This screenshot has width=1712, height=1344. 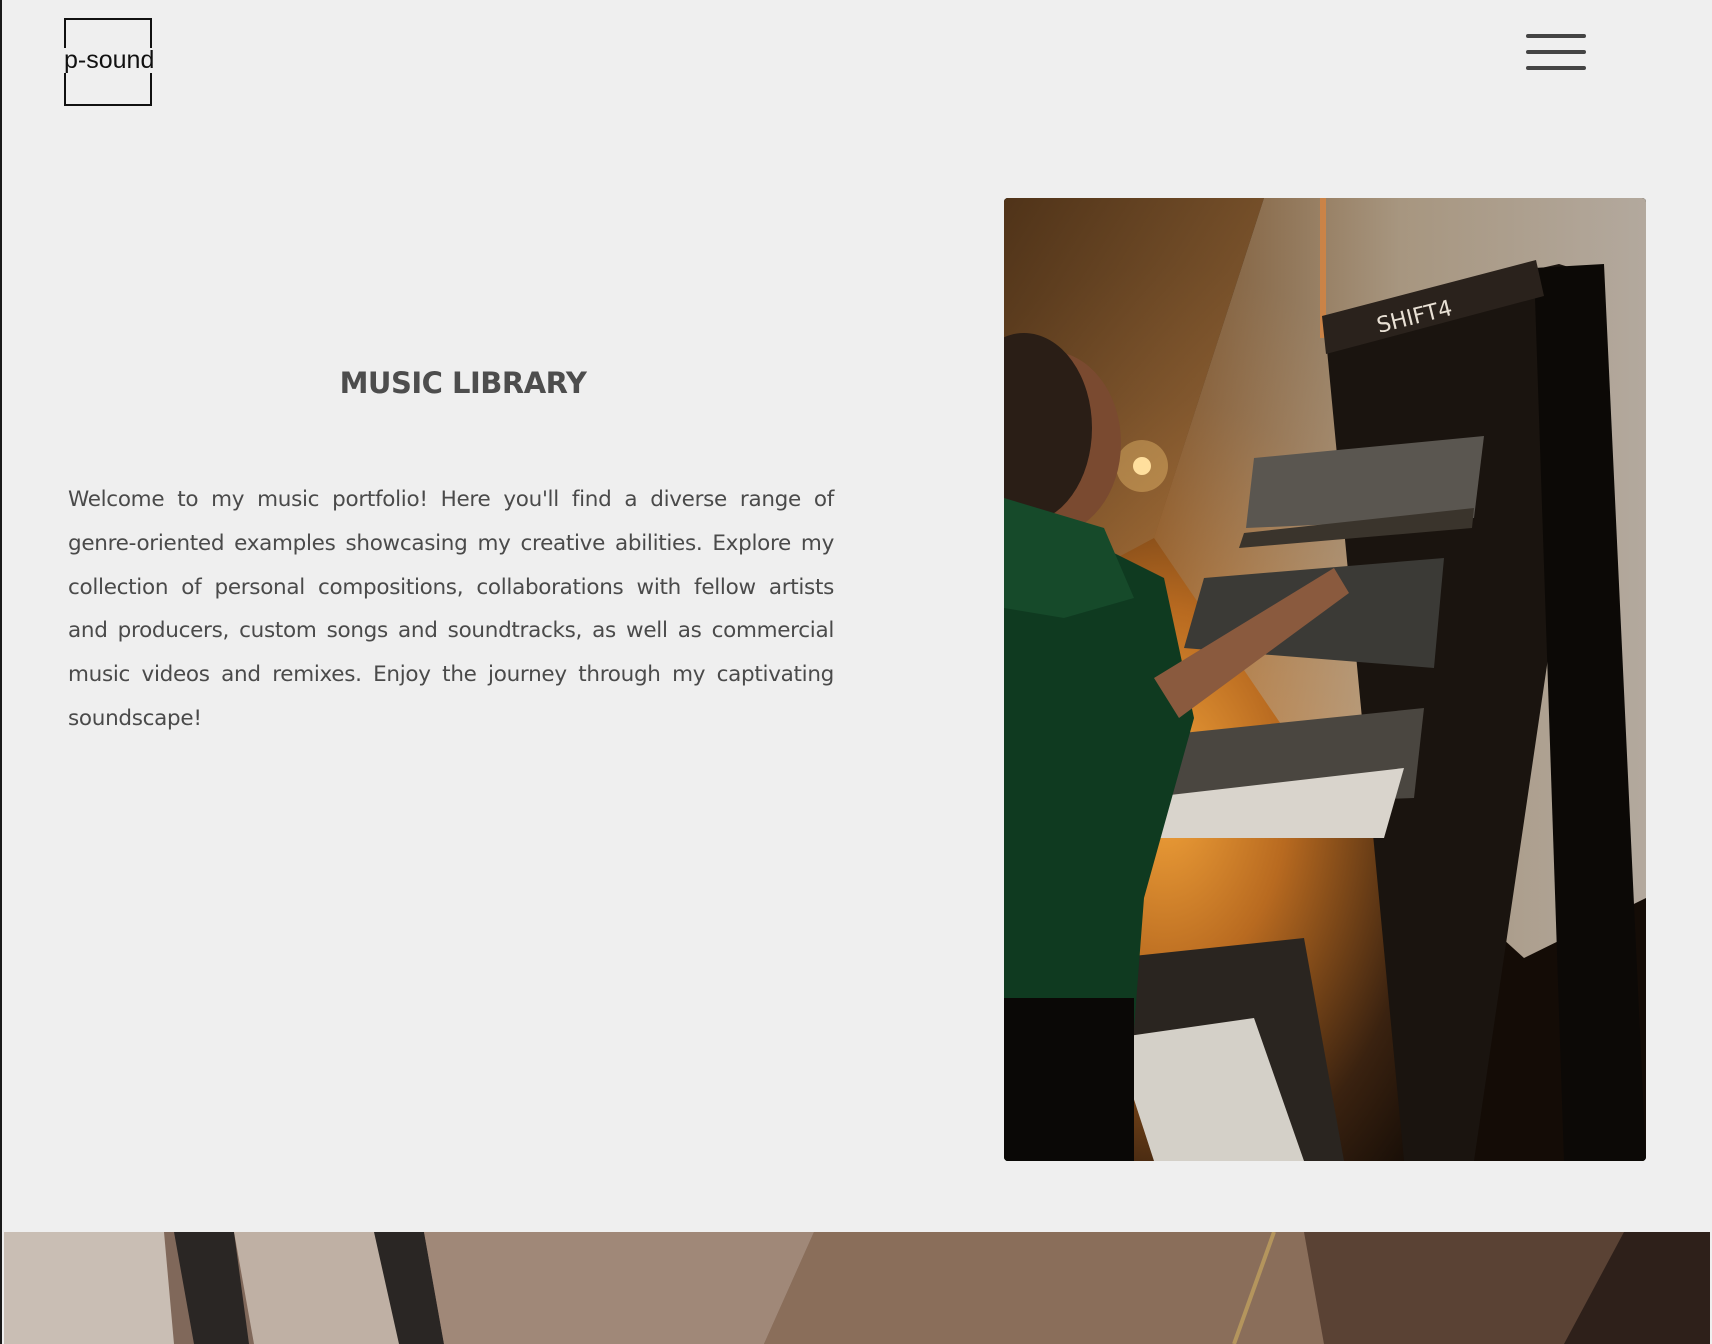 I want to click on page-title: MUSIC LIBRARY, so click(x=463, y=383).